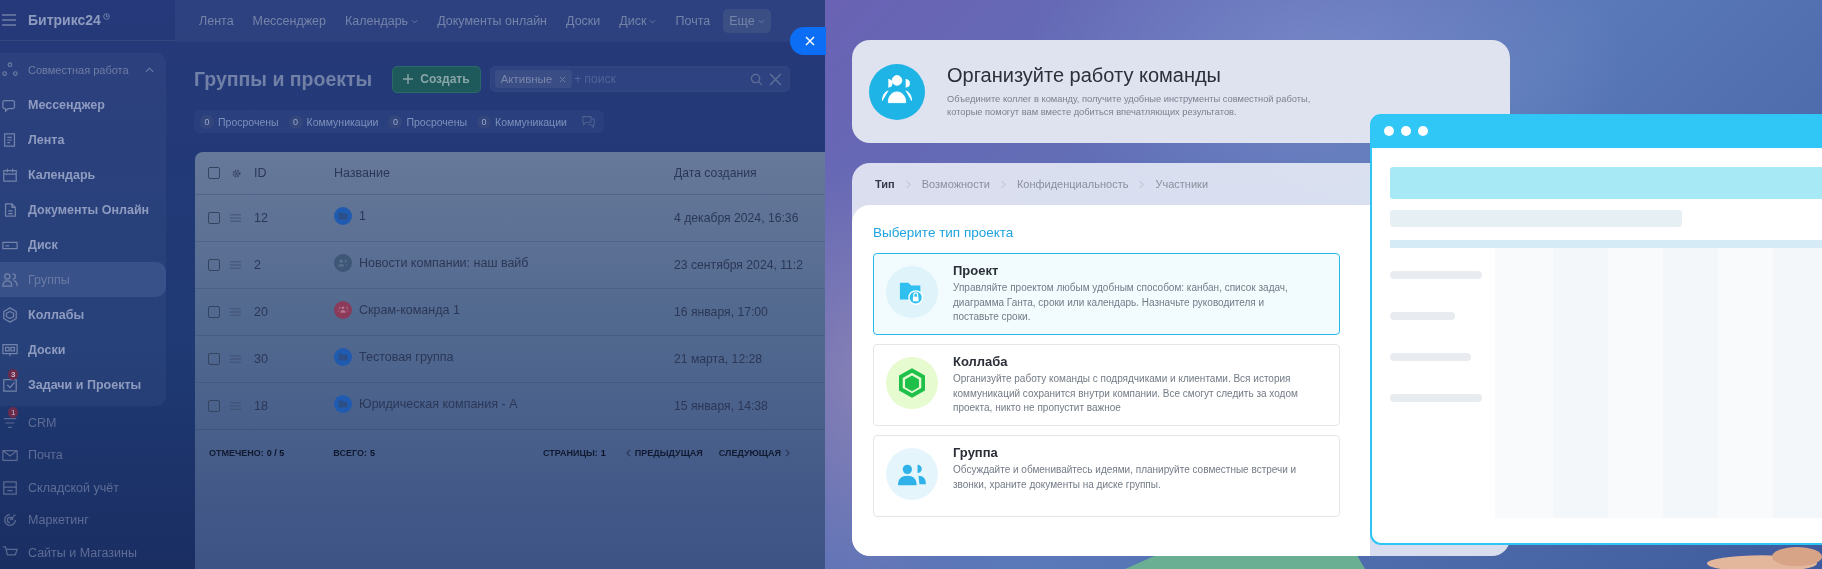  What do you see at coordinates (216, 21) in the screenshot?
I see `nav-tab: Лента` at bounding box center [216, 21].